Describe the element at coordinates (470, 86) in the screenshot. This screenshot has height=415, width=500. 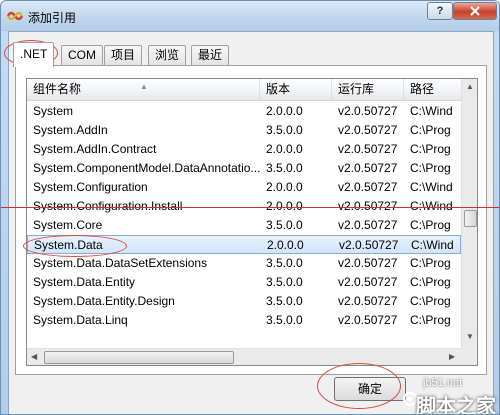
I see `scroll-up-icon: ▲` at that location.